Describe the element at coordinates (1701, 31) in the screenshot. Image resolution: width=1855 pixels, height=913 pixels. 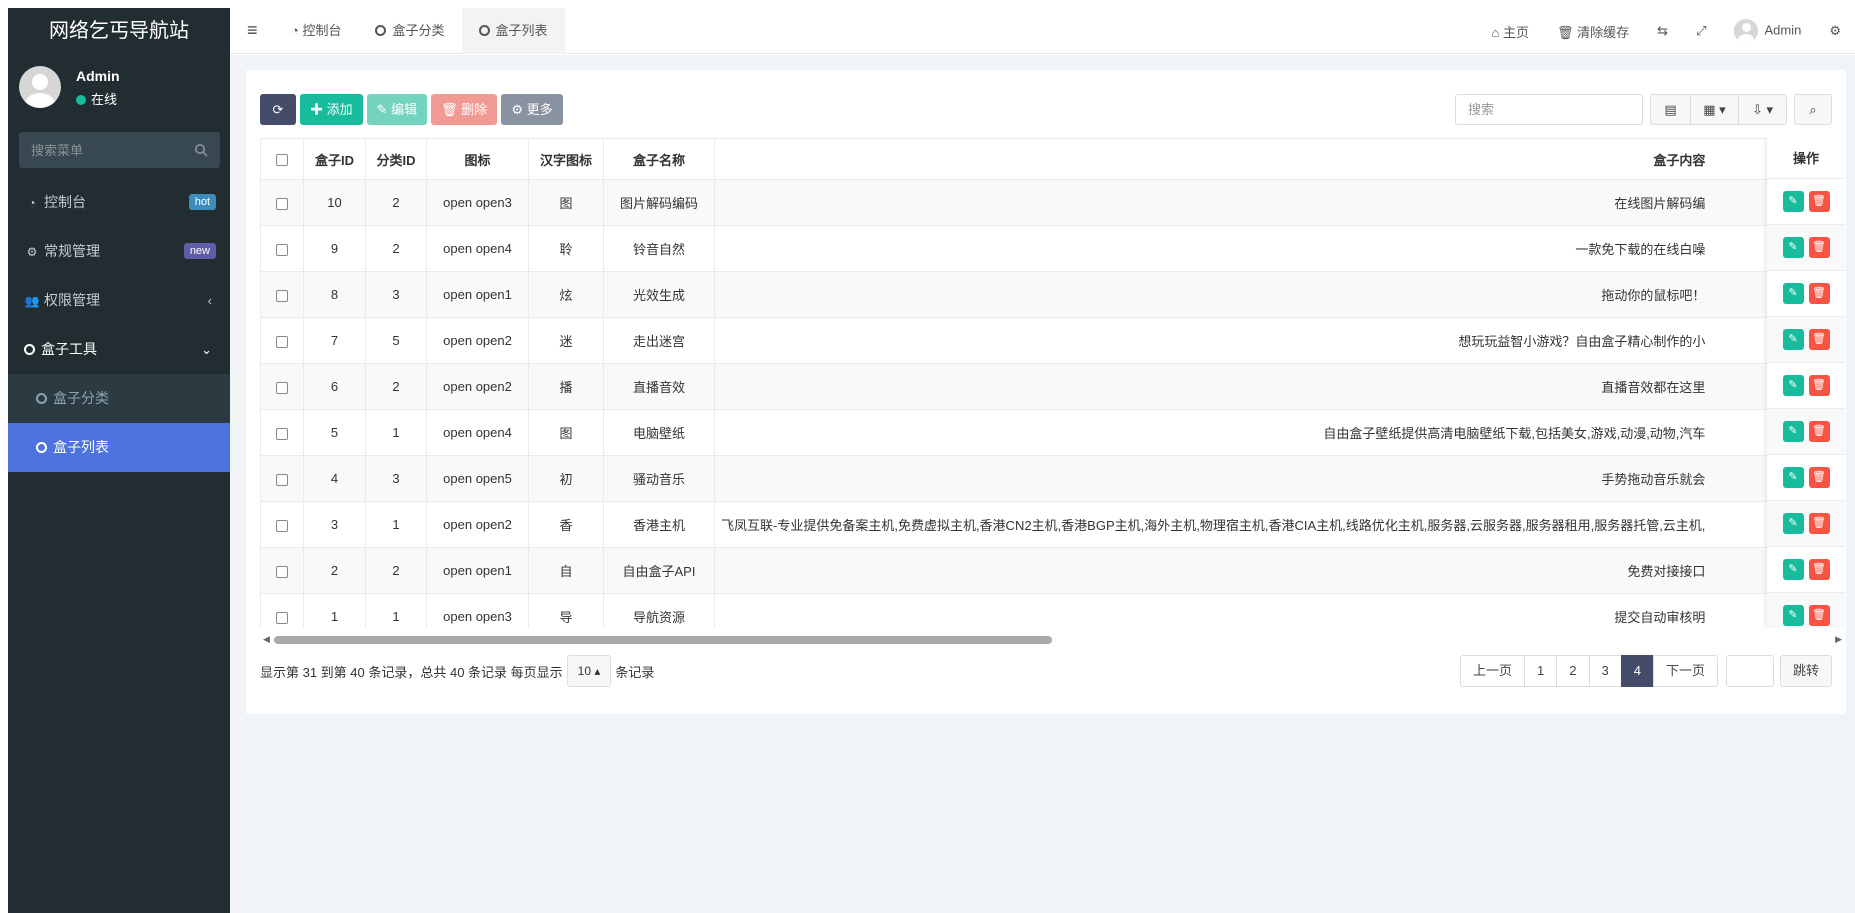
I see `fullscreen-icon: ⤢` at that location.